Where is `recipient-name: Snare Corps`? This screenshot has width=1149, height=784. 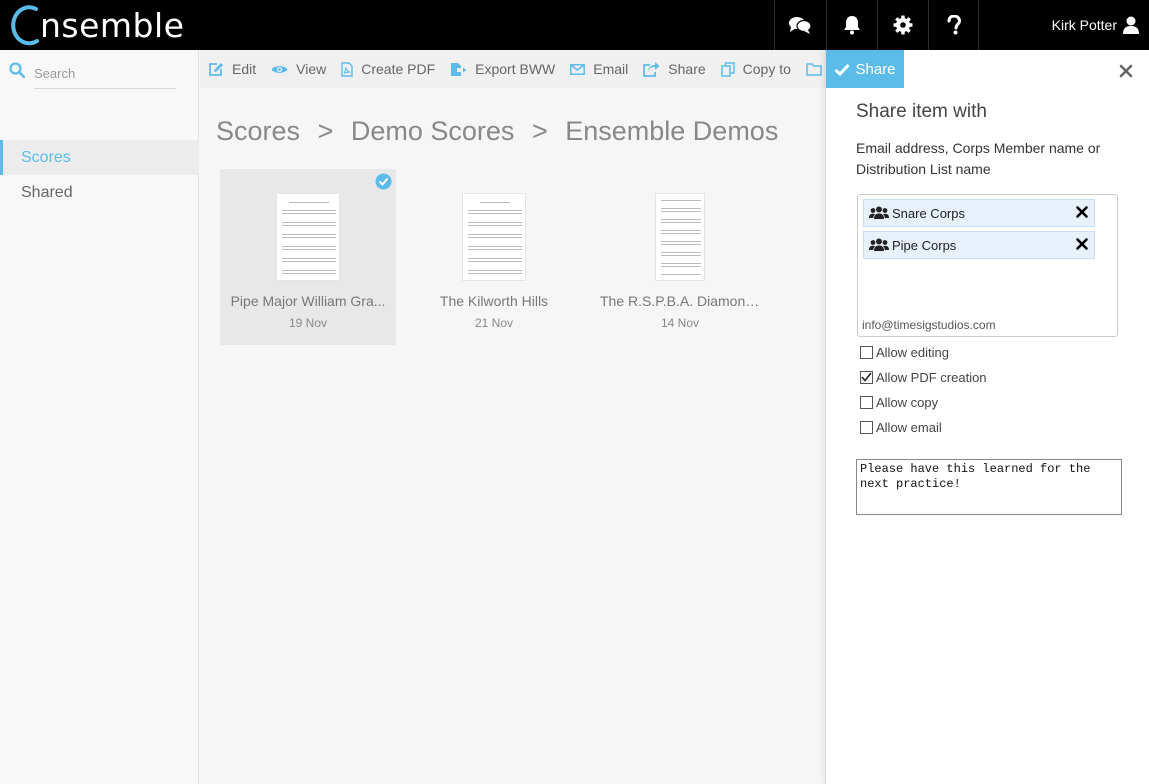
recipient-name: Snare Corps is located at coordinates (928, 213).